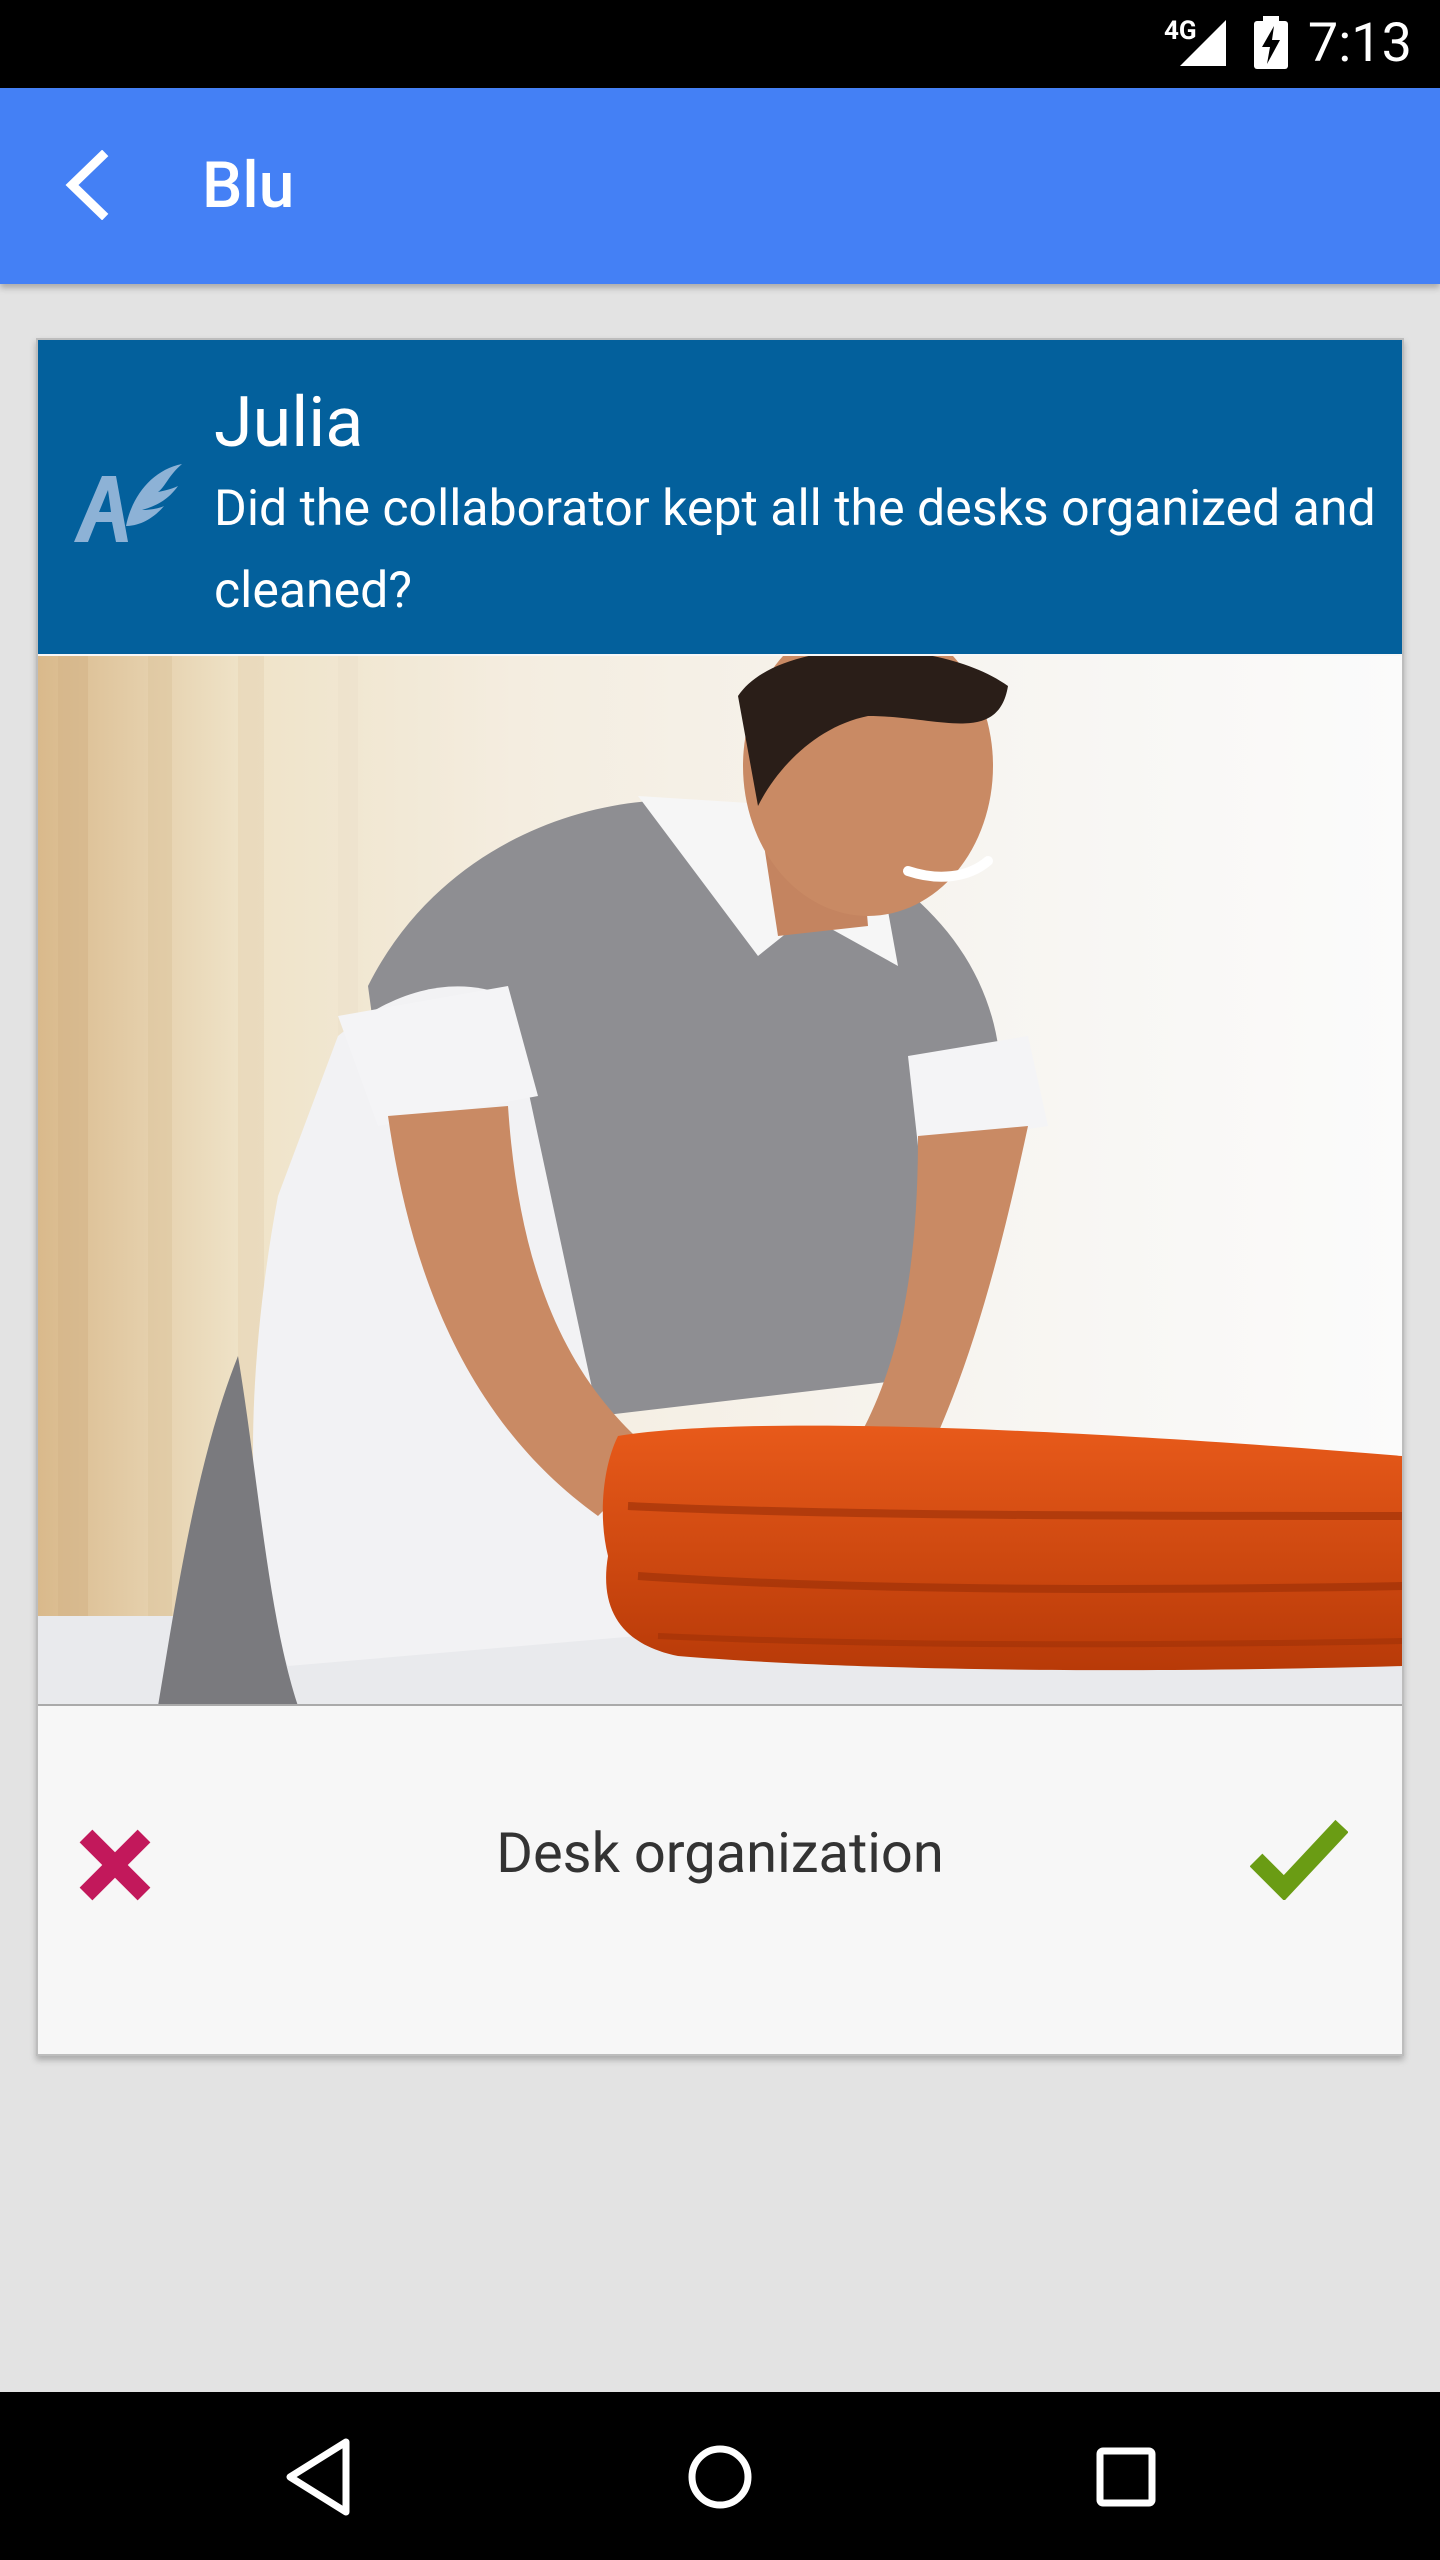 The height and width of the screenshot is (2560, 1440). What do you see at coordinates (1126, 2477) in the screenshot?
I see `recents-square-icon` at bounding box center [1126, 2477].